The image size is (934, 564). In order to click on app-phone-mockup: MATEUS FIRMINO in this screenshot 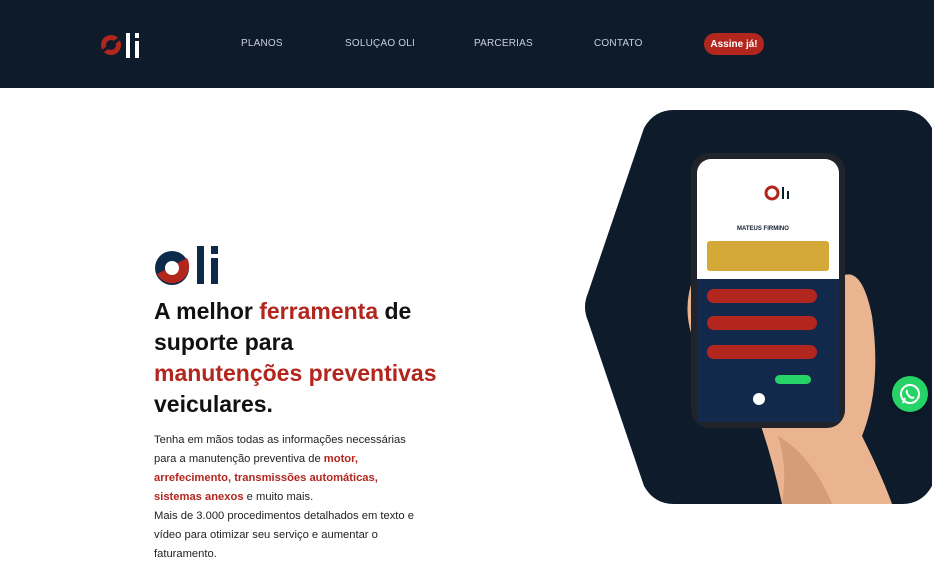, I will do `click(768, 290)`.